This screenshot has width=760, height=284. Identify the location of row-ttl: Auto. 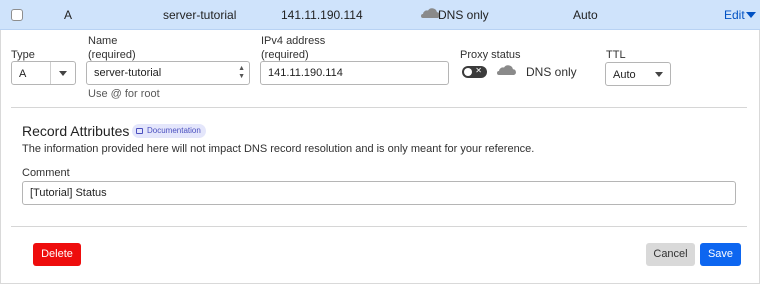
(585, 15).